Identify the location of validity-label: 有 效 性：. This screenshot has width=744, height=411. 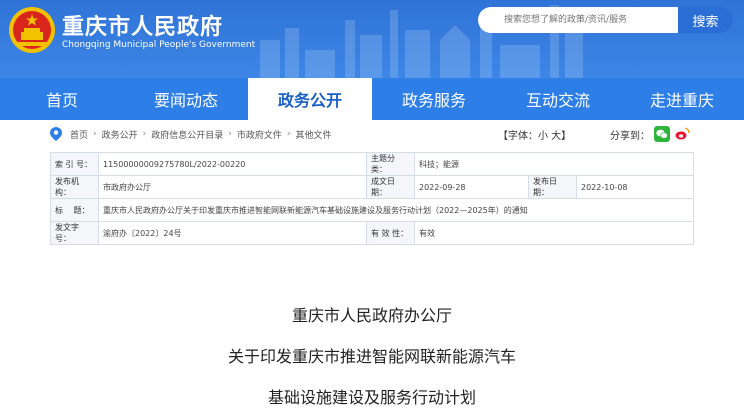
(390, 233).